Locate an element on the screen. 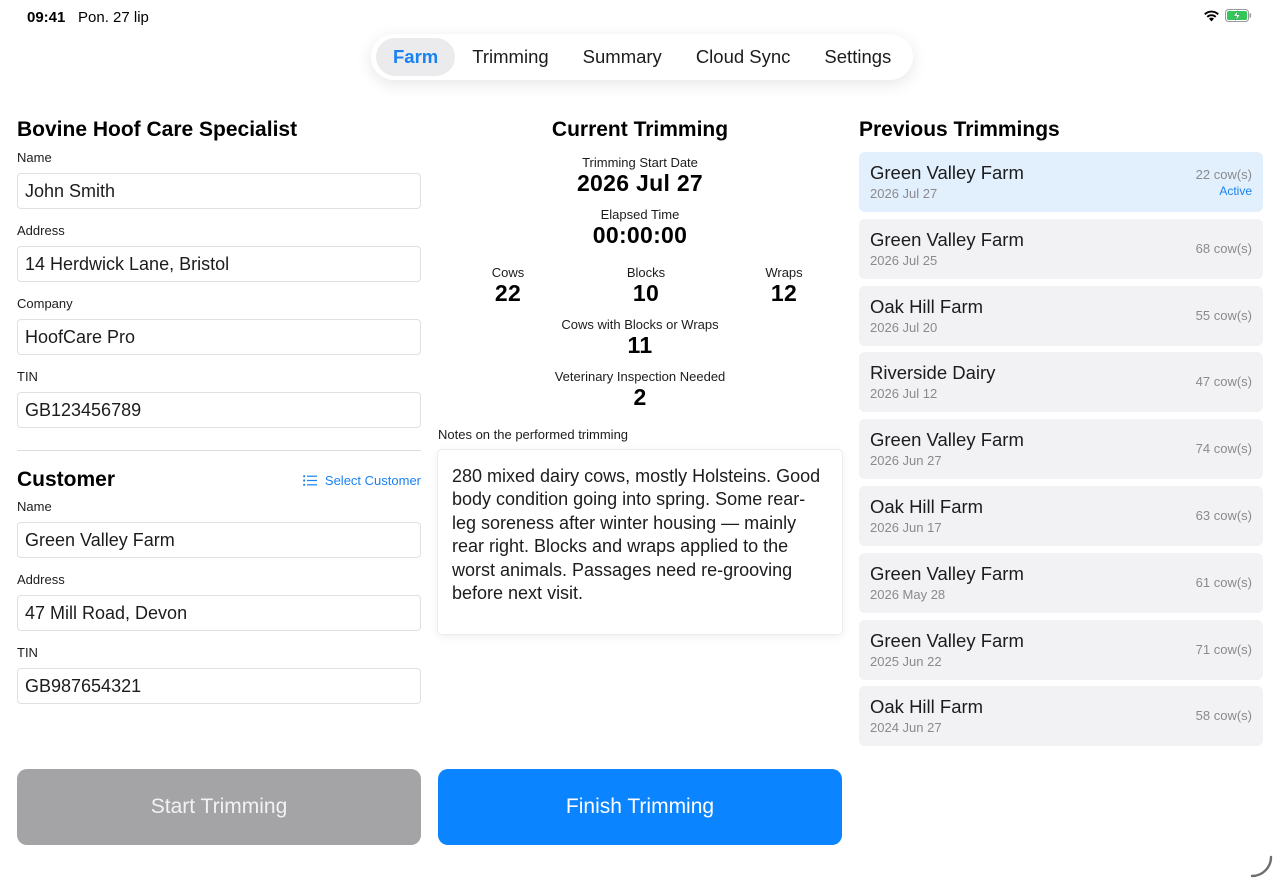 This screenshot has width=1280, height=883. active-badge: Active is located at coordinates (1235, 191).